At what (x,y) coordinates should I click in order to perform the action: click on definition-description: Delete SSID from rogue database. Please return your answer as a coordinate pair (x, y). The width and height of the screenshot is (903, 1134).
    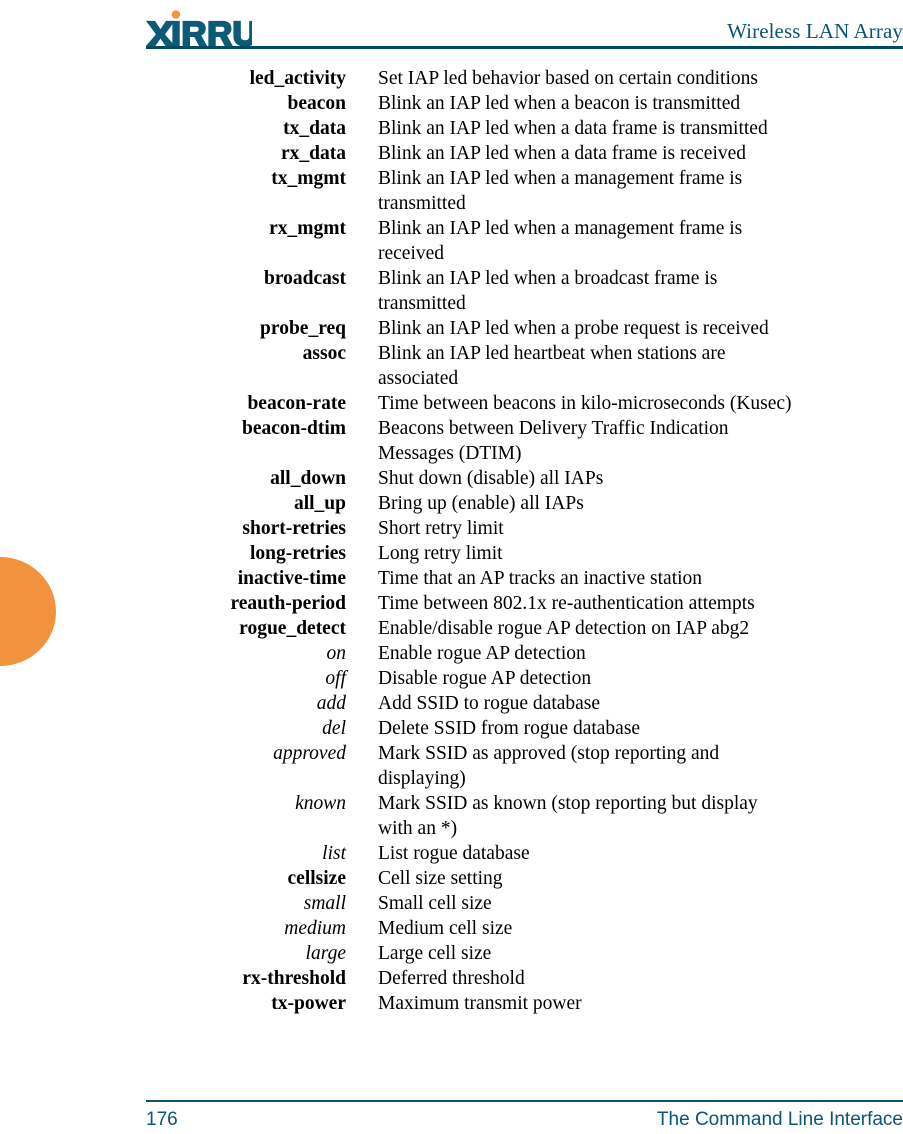
    Looking at the image, I should click on (640, 728).